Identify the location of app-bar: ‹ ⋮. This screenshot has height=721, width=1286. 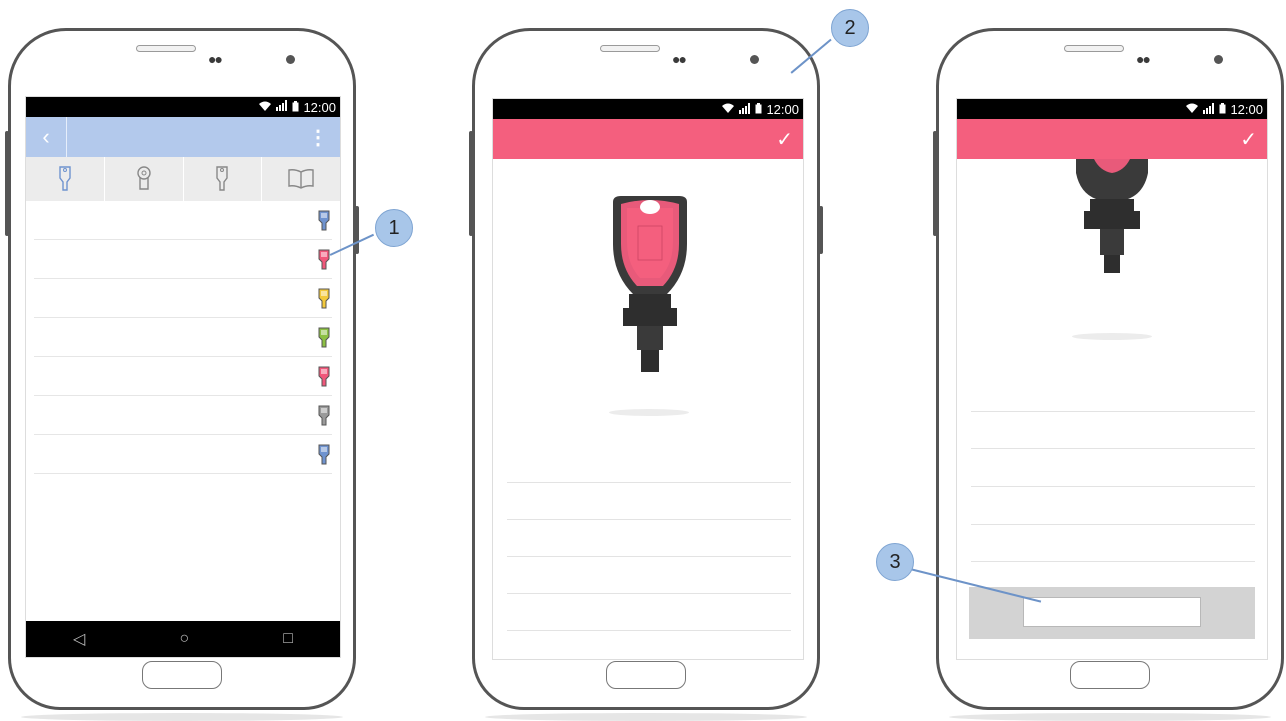
(183, 137).